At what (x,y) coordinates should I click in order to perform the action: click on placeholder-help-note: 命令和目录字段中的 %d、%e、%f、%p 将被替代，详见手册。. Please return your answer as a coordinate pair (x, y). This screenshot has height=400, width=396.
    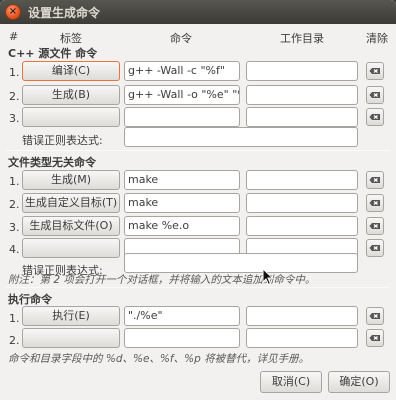
    Looking at the image, I should click on (159, 359).